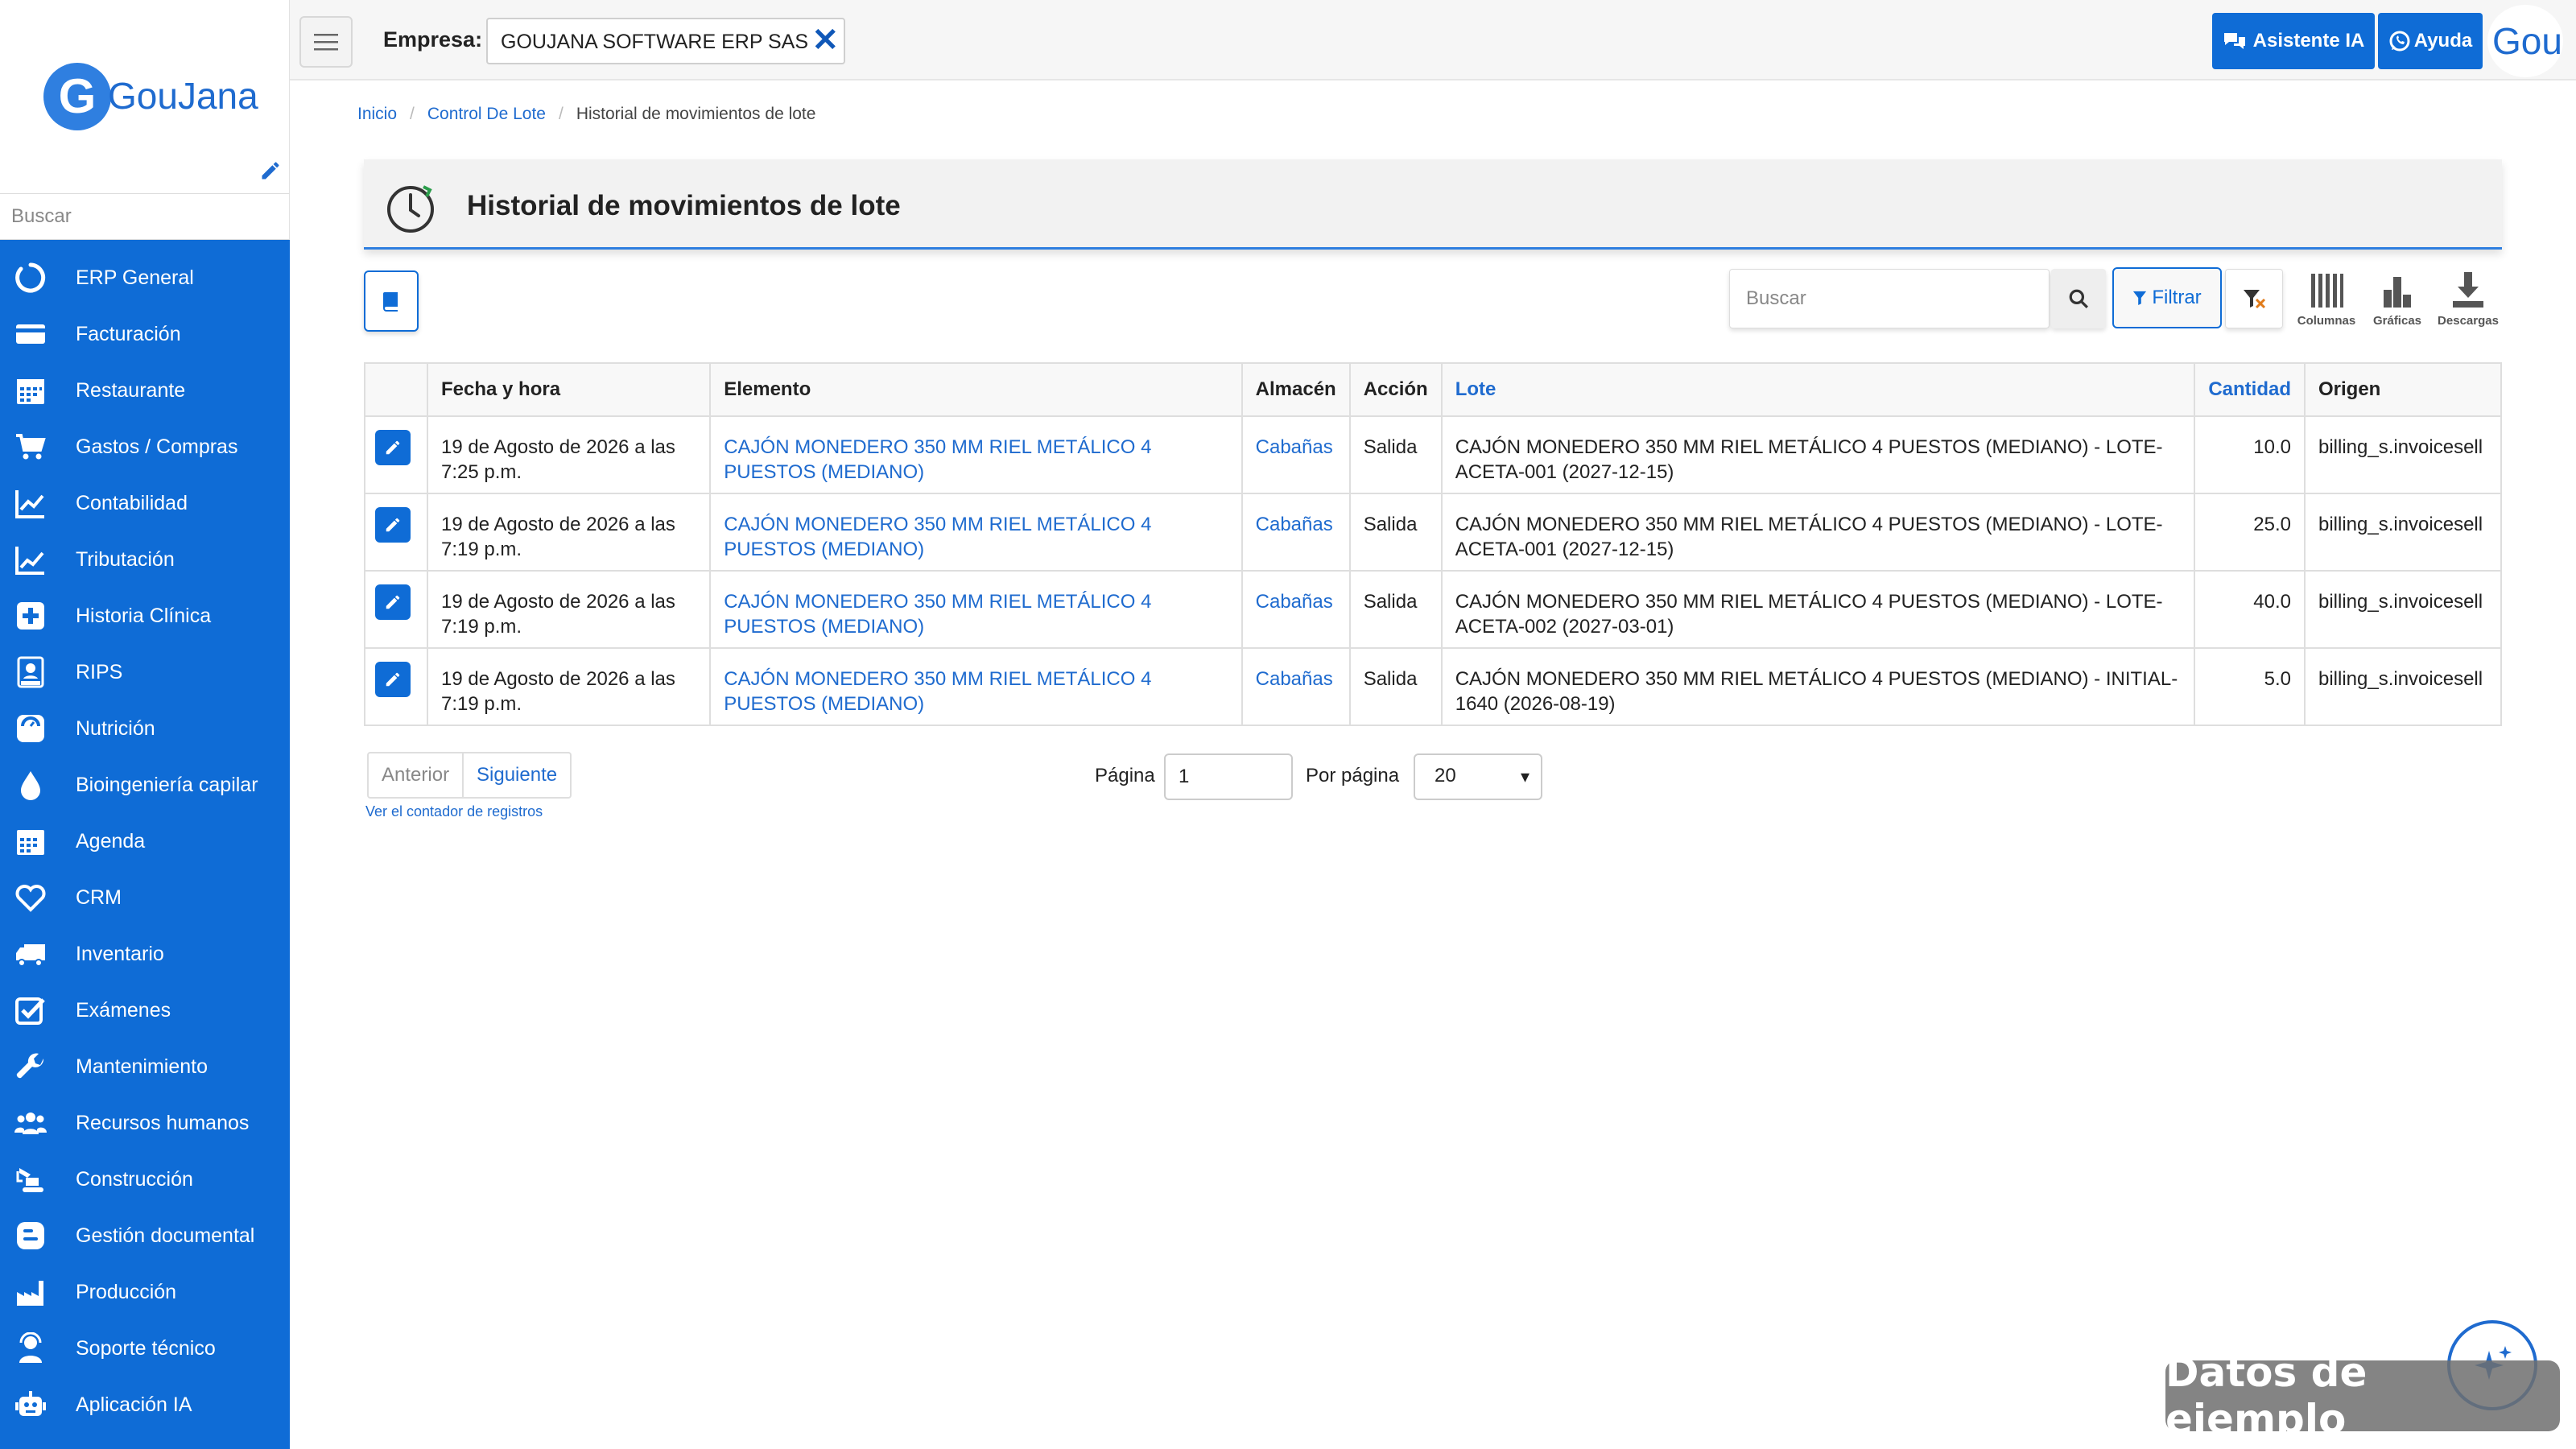 This screenshot has width=2576, height=1449. Describe the element at coordinates (2326, 321) in the screenshot. I see `columns-label: Columnas` at that location.